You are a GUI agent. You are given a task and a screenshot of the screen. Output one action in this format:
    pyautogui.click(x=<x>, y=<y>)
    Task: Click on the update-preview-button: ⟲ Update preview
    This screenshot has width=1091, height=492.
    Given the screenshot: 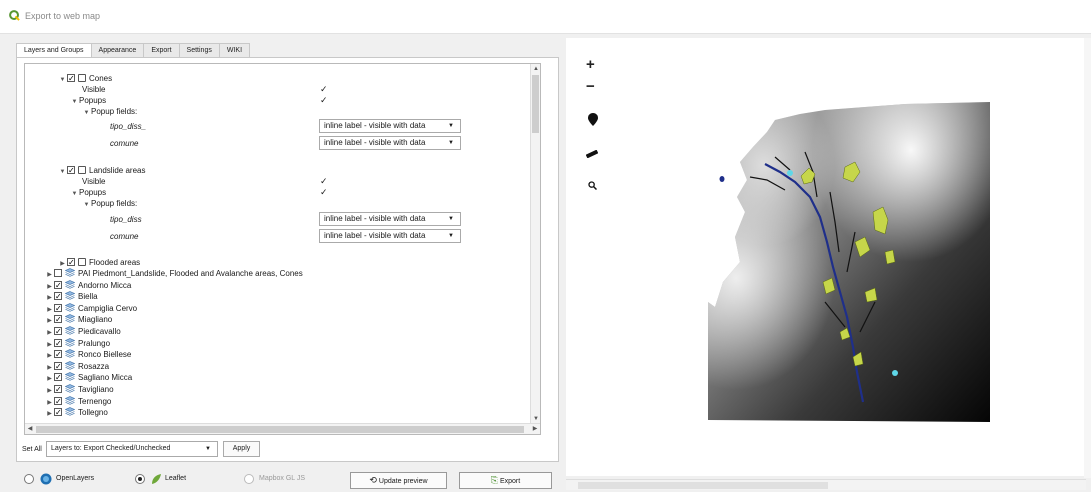 What is the action you would take?
    pyautogui.click(x=398, y=480)
    